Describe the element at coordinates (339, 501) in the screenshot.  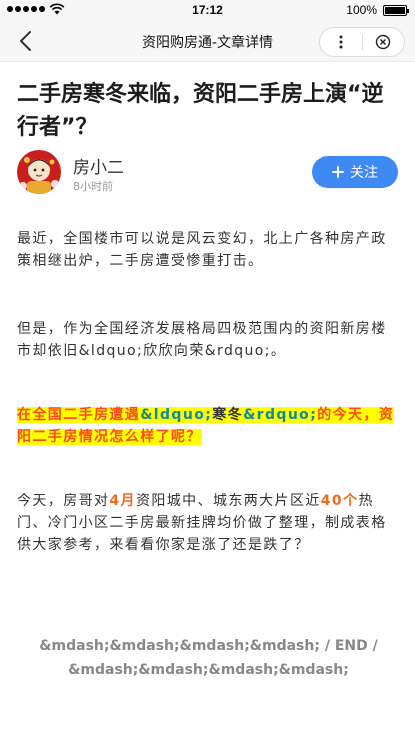
I see `p4-count: 40个` at that location.